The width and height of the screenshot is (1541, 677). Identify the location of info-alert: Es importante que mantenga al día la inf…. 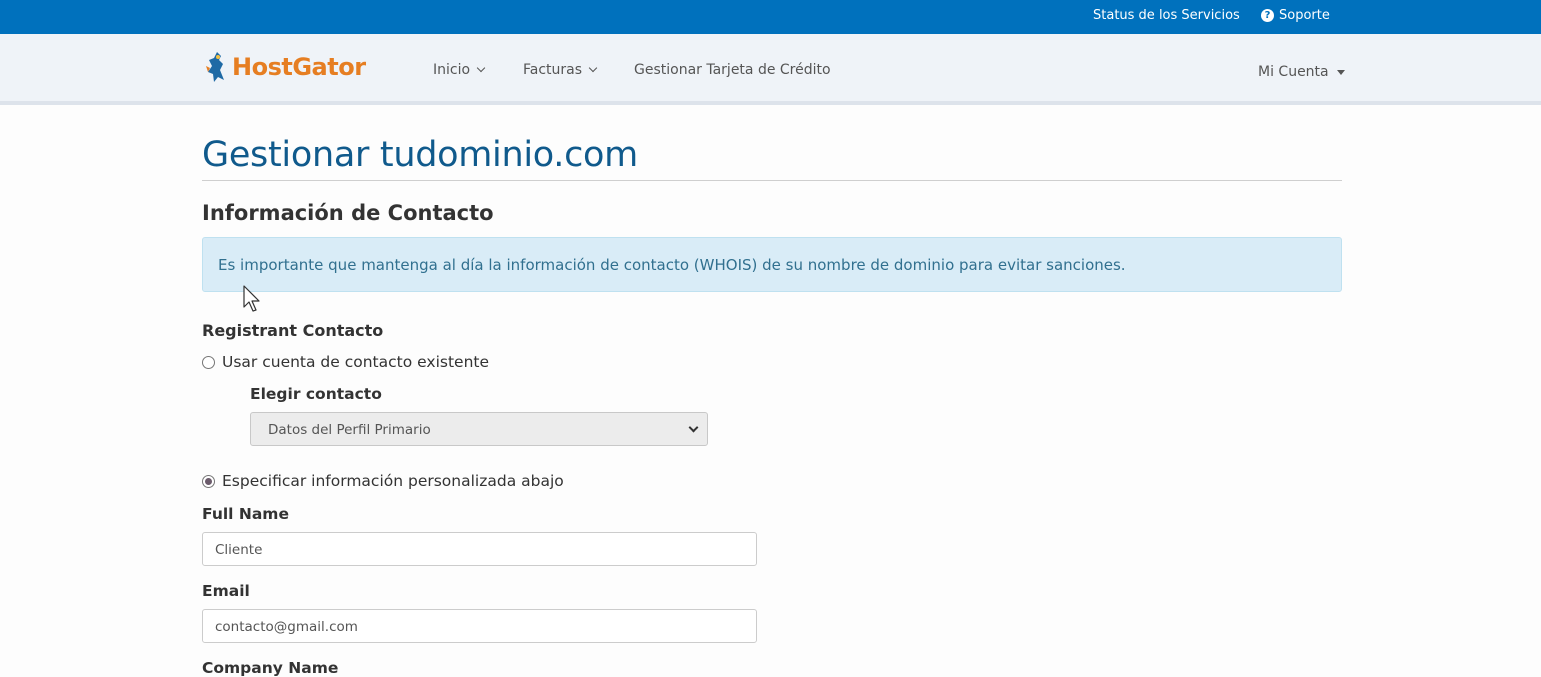
(772, 264).